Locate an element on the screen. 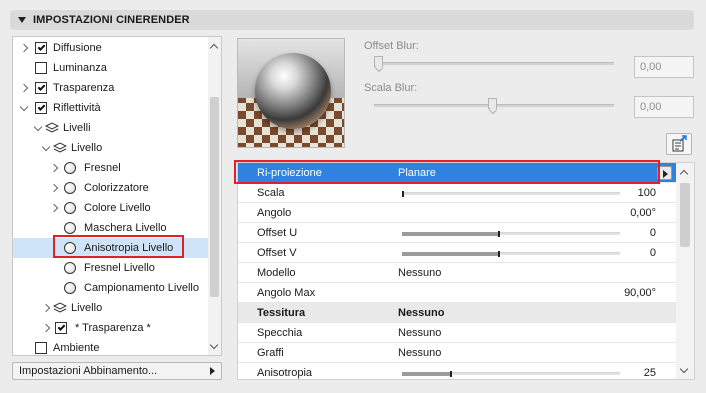 This screenshot has height=393, width=706. prop-row-offset-v: Offset V 0 is located at coordinates (457, 253).